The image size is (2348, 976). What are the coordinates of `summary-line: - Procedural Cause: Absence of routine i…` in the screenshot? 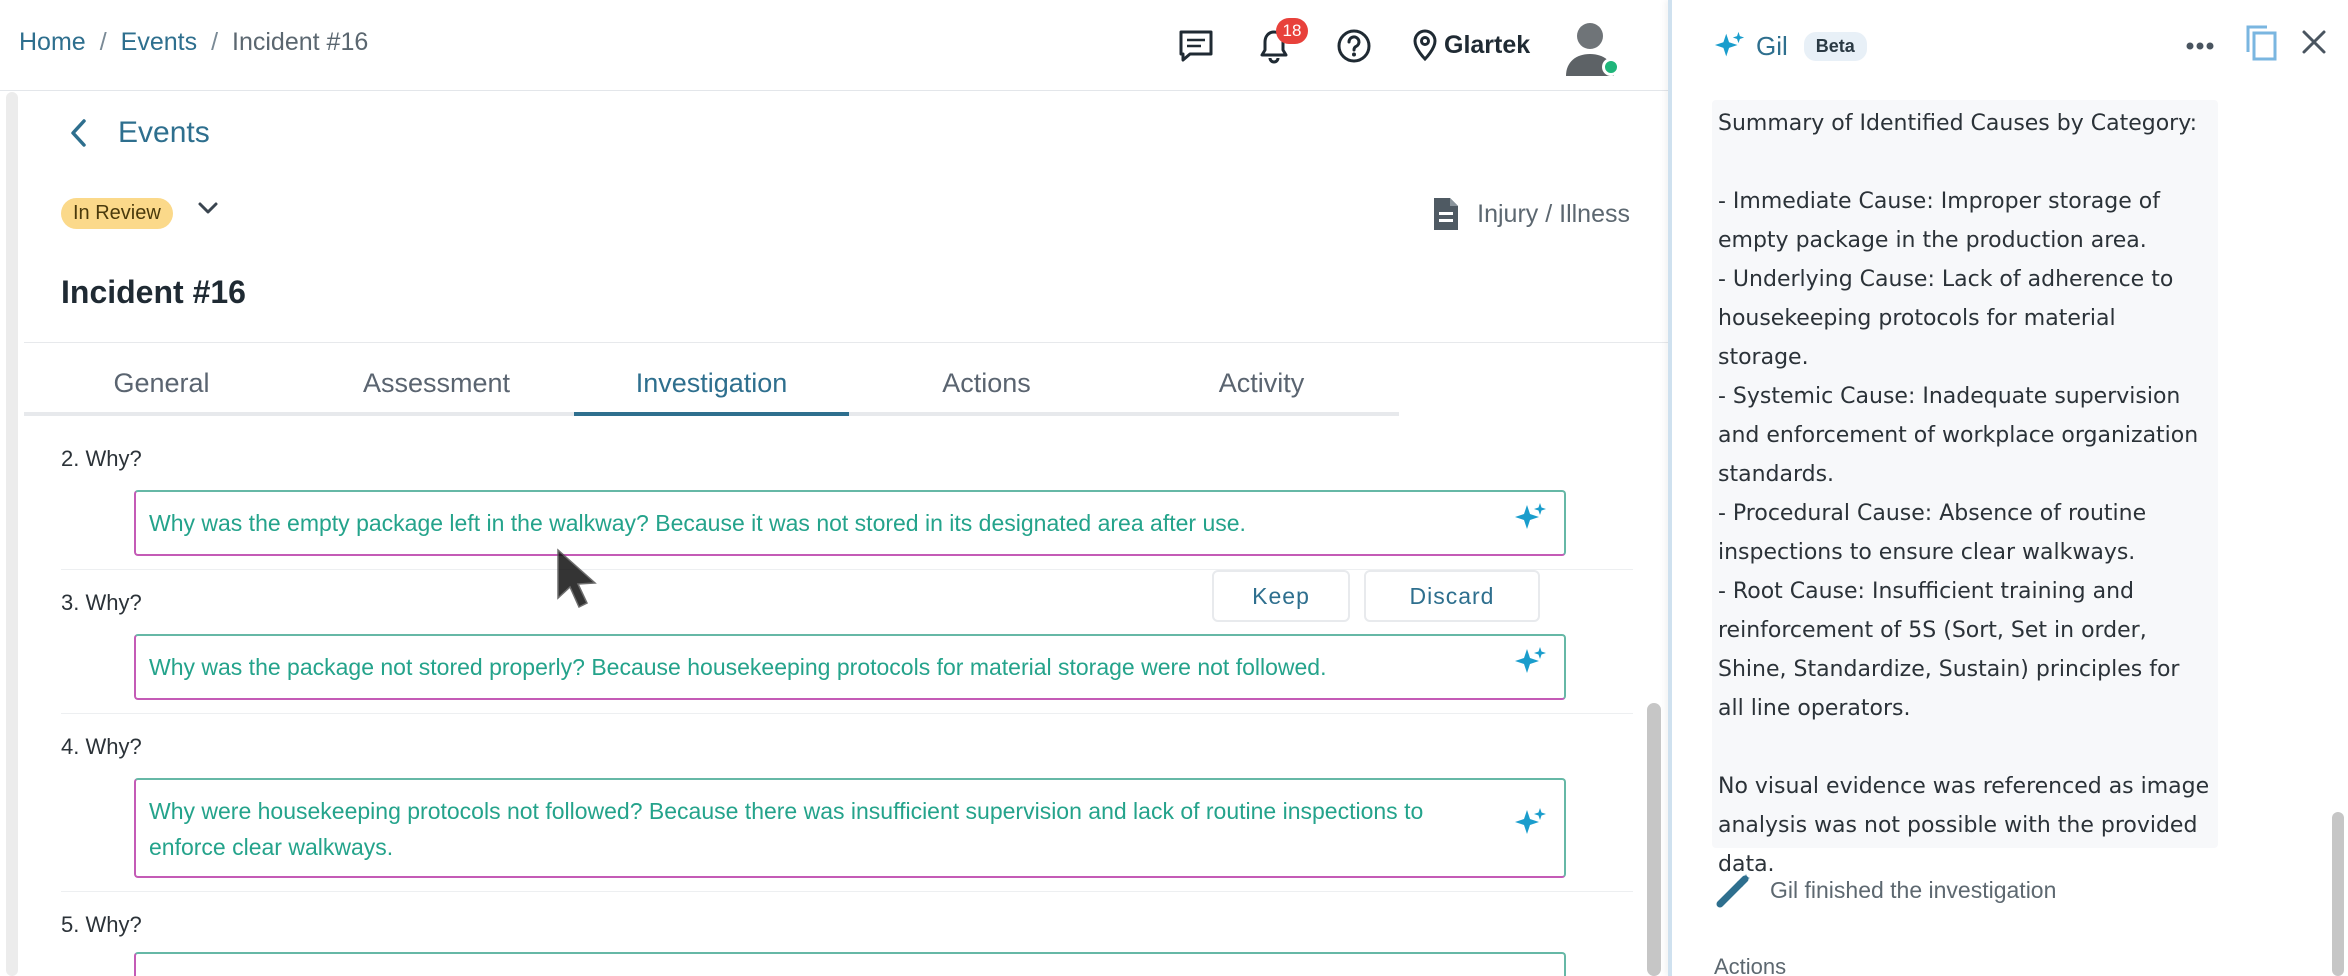 It's located at (1936, 533).